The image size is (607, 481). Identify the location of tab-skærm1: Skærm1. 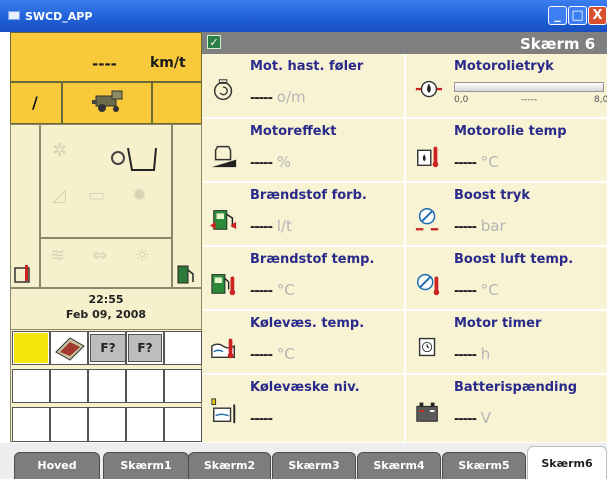
(146, 465).